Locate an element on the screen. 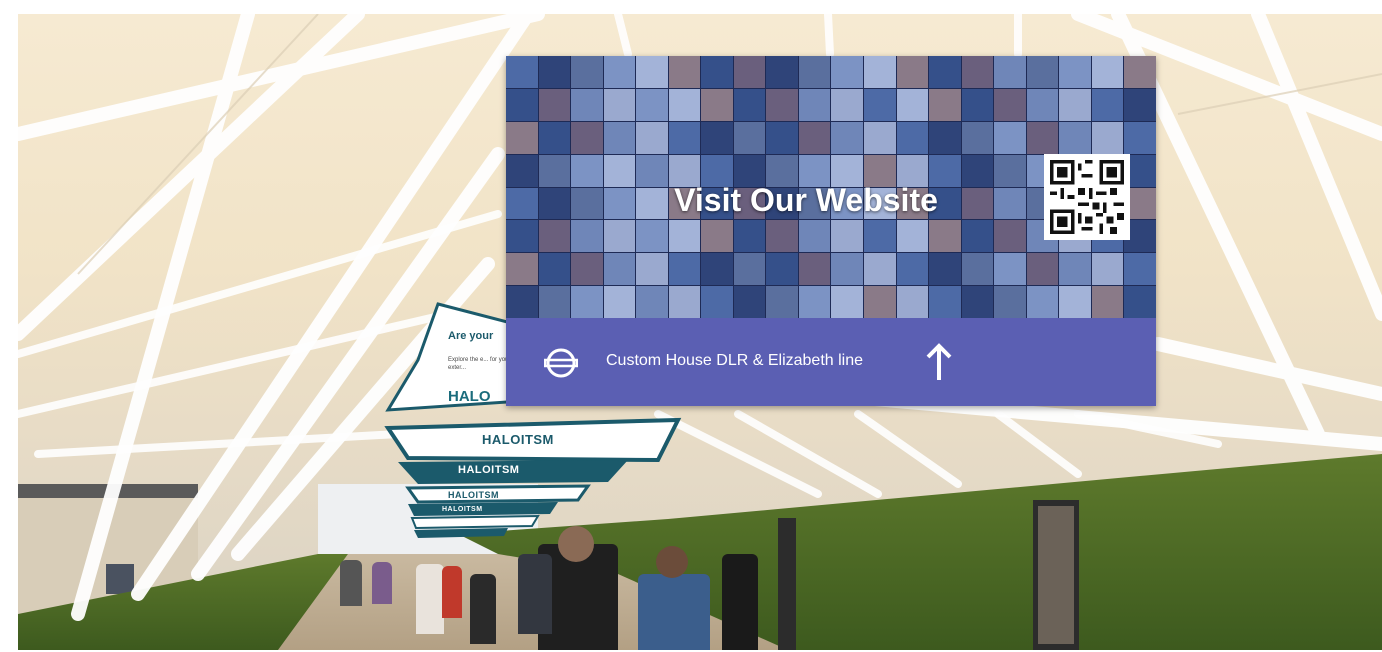 This screenshot has width=1382, height=652. banner-brand-2: HALOITSM is located at coordinates (489, 470).